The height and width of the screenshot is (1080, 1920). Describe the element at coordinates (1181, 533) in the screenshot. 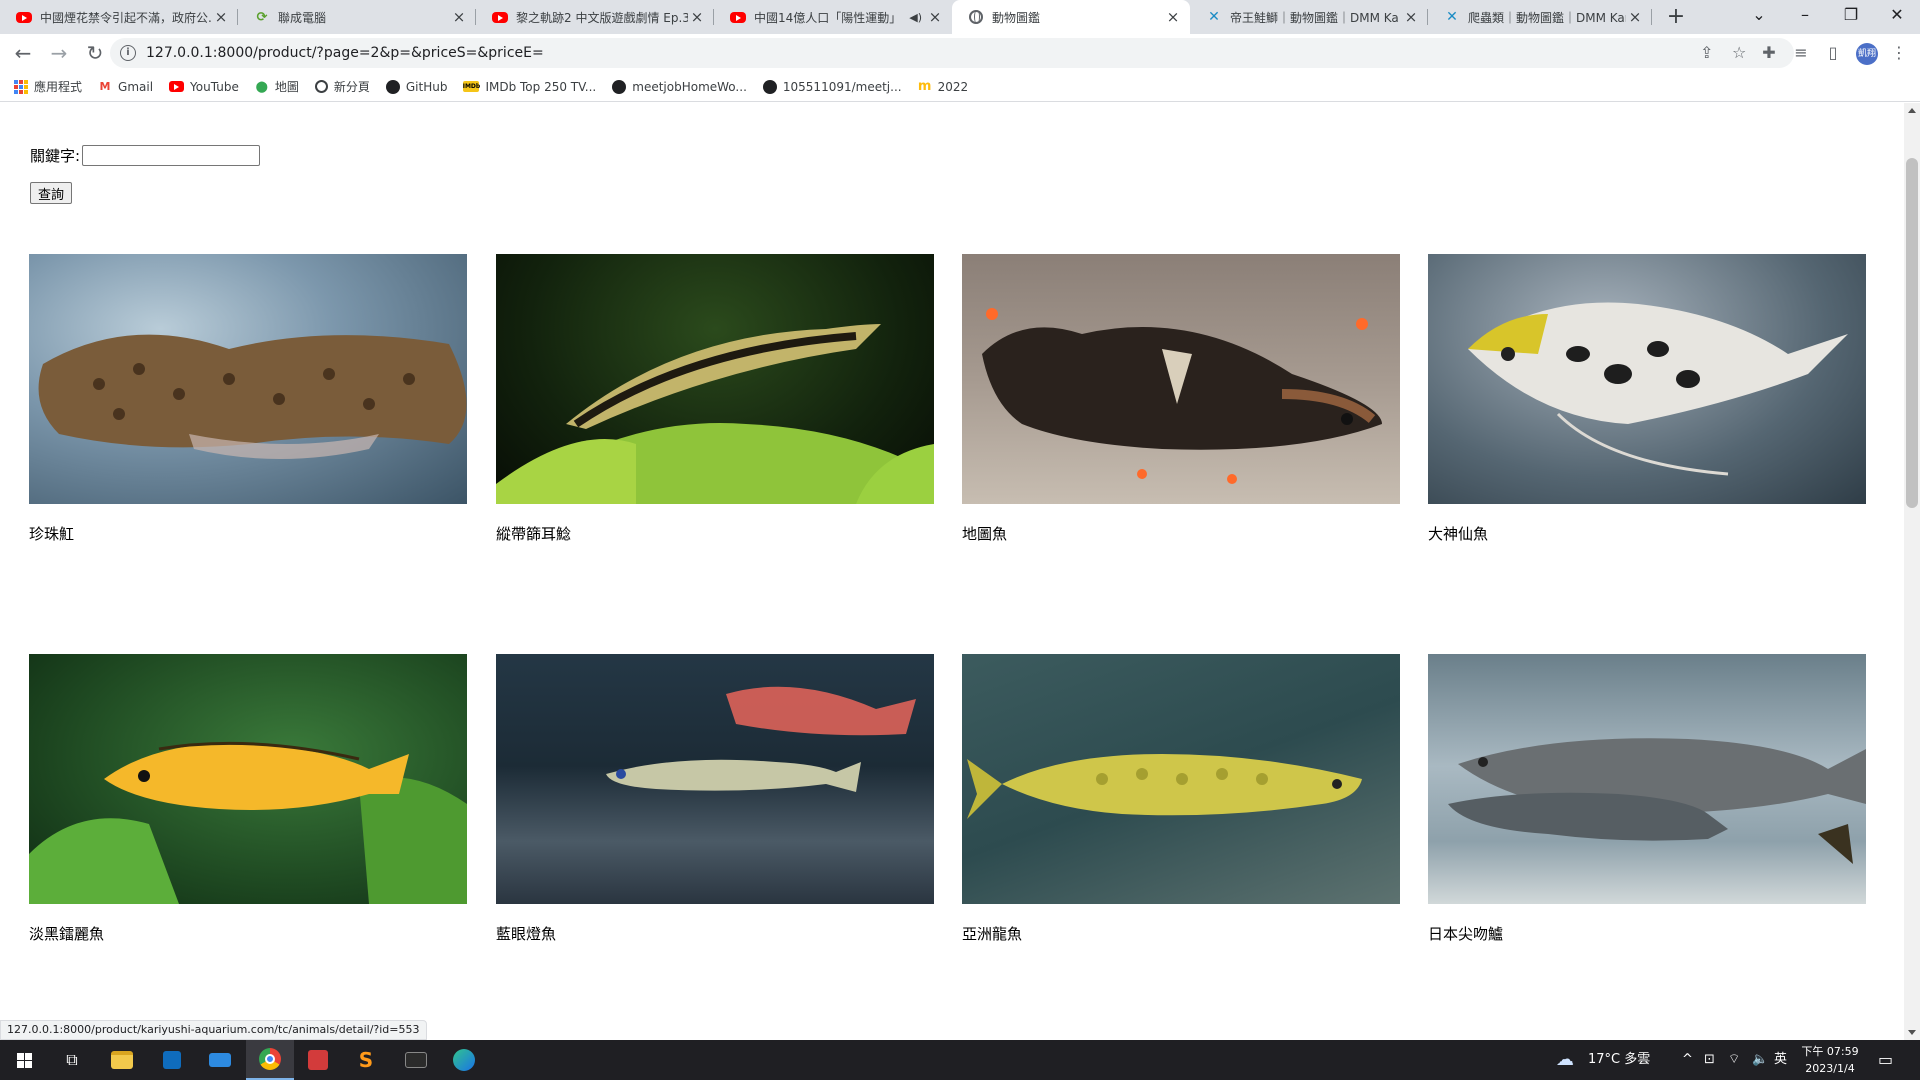

I see `product-name: 地圖魚` at that location.